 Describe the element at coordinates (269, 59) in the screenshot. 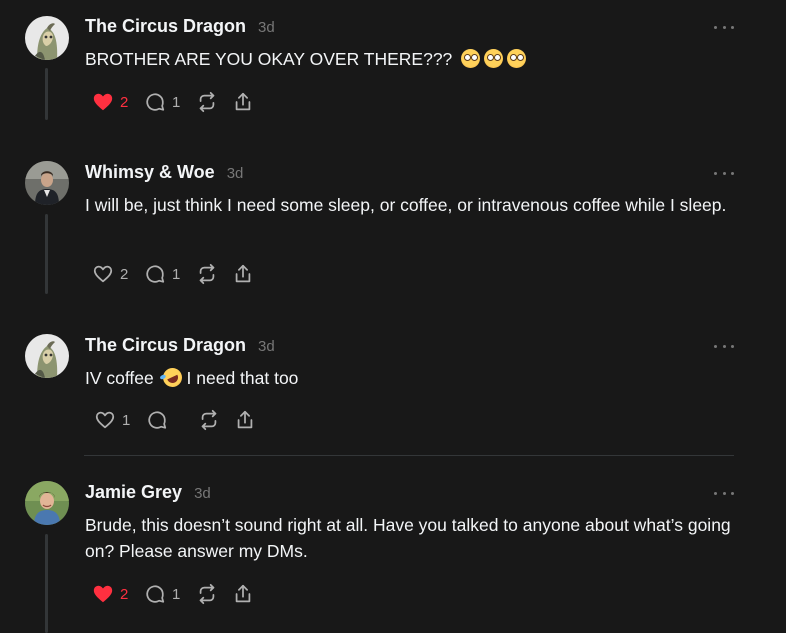

I see `post-text-content: BROTHER ARE YOU OKAY OVER THERE???` at that location.